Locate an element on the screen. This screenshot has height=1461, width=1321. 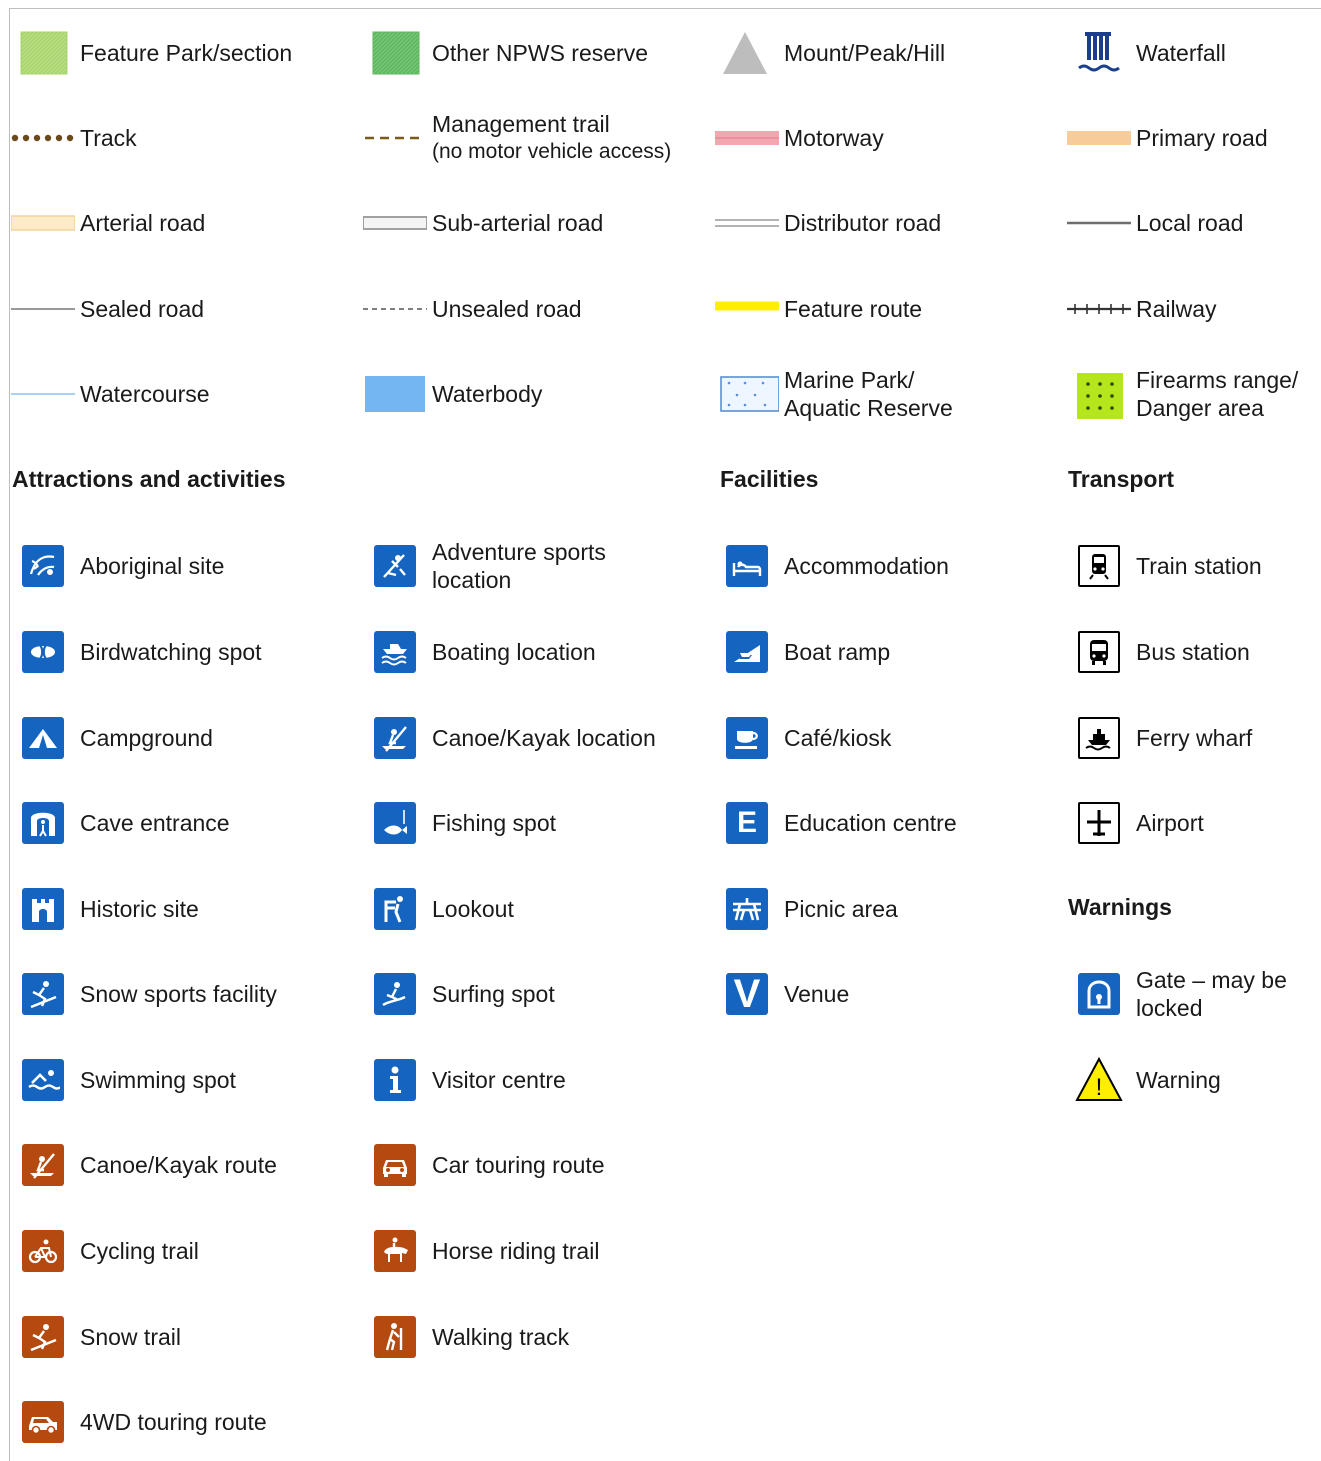
legend-label-line: Waterfall is located at coordinates (1181, 53).